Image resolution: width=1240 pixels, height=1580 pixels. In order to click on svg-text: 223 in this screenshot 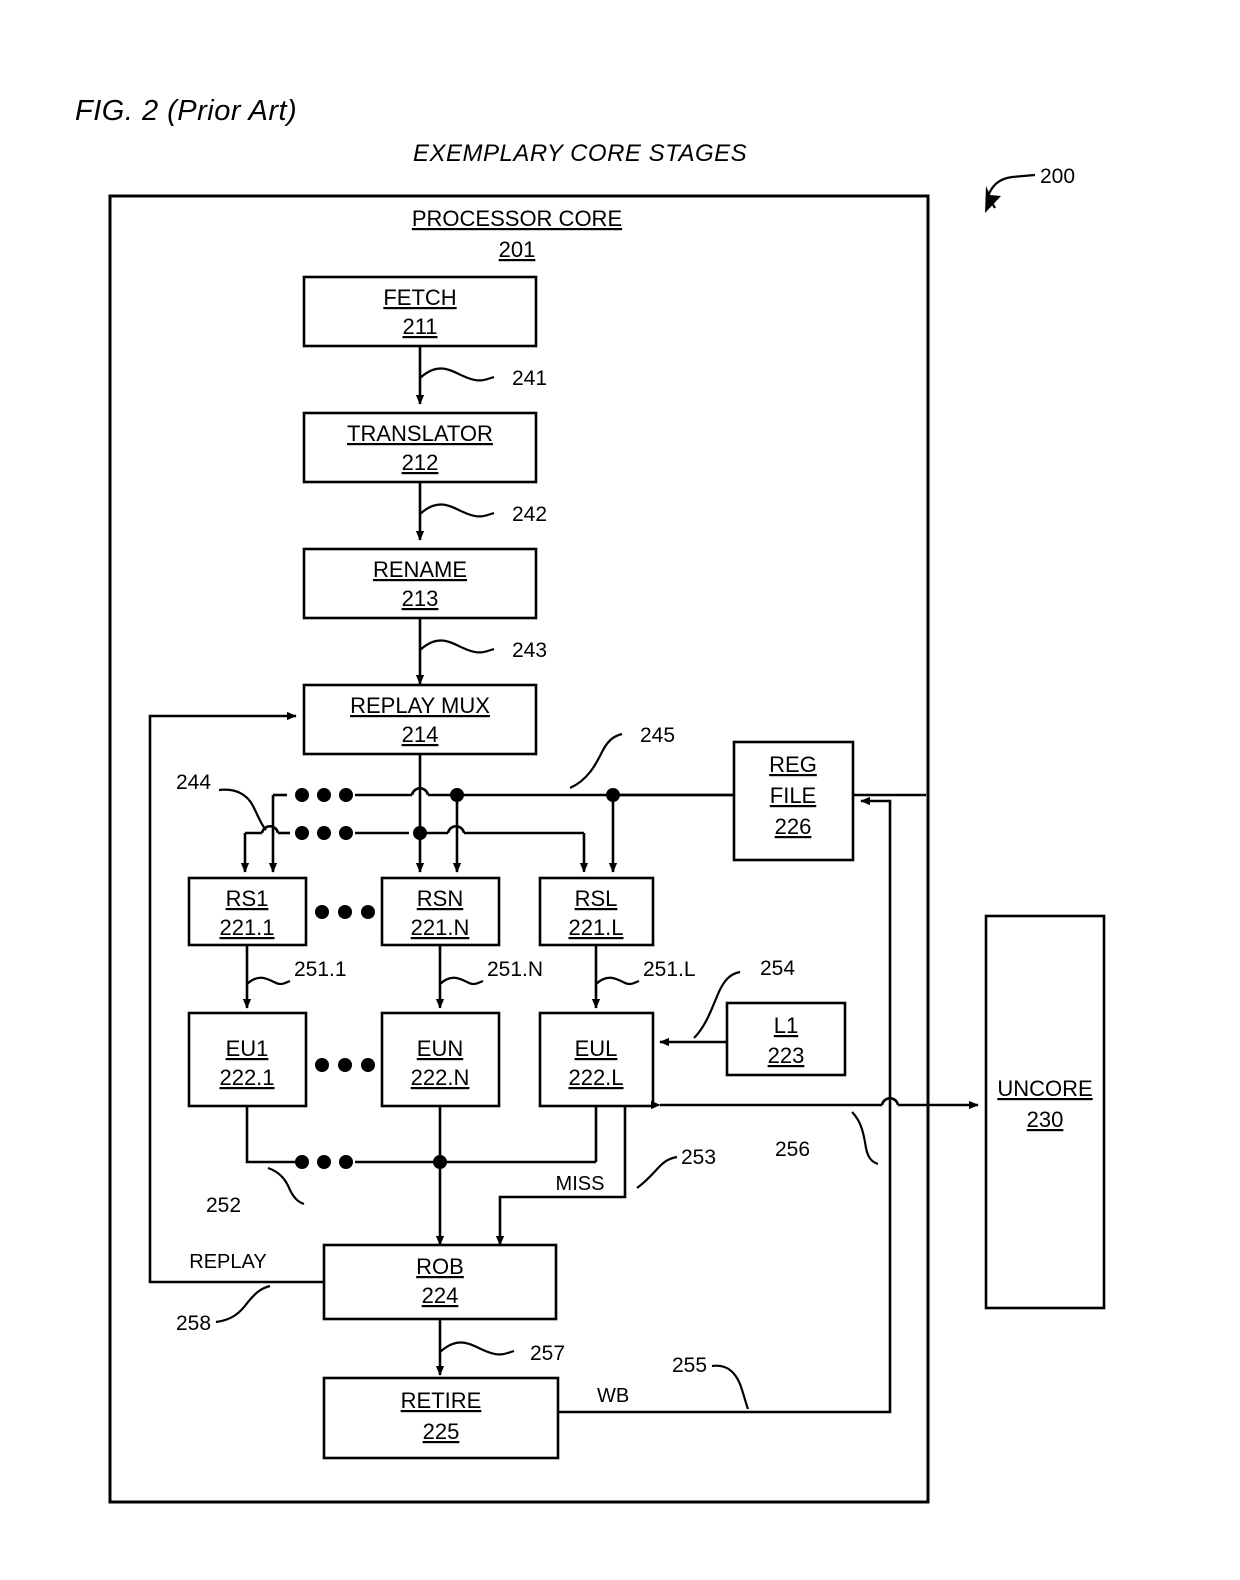, I will do `click(786, 1055)`.